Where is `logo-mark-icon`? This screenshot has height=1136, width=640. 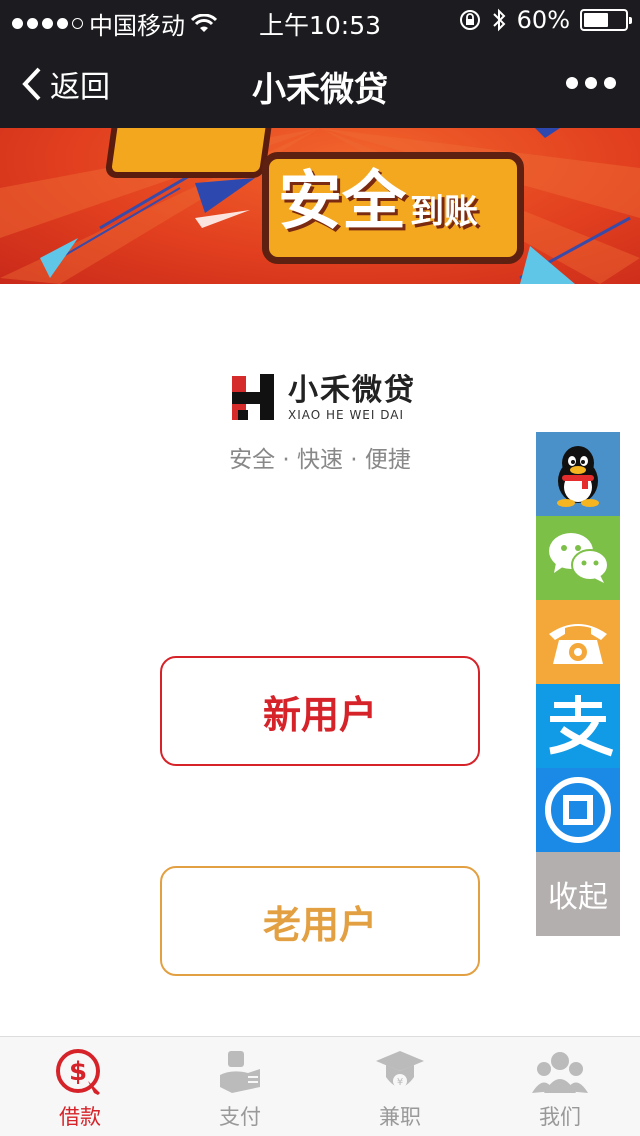 logo-mark-icon is located at coordinates (256, 398).